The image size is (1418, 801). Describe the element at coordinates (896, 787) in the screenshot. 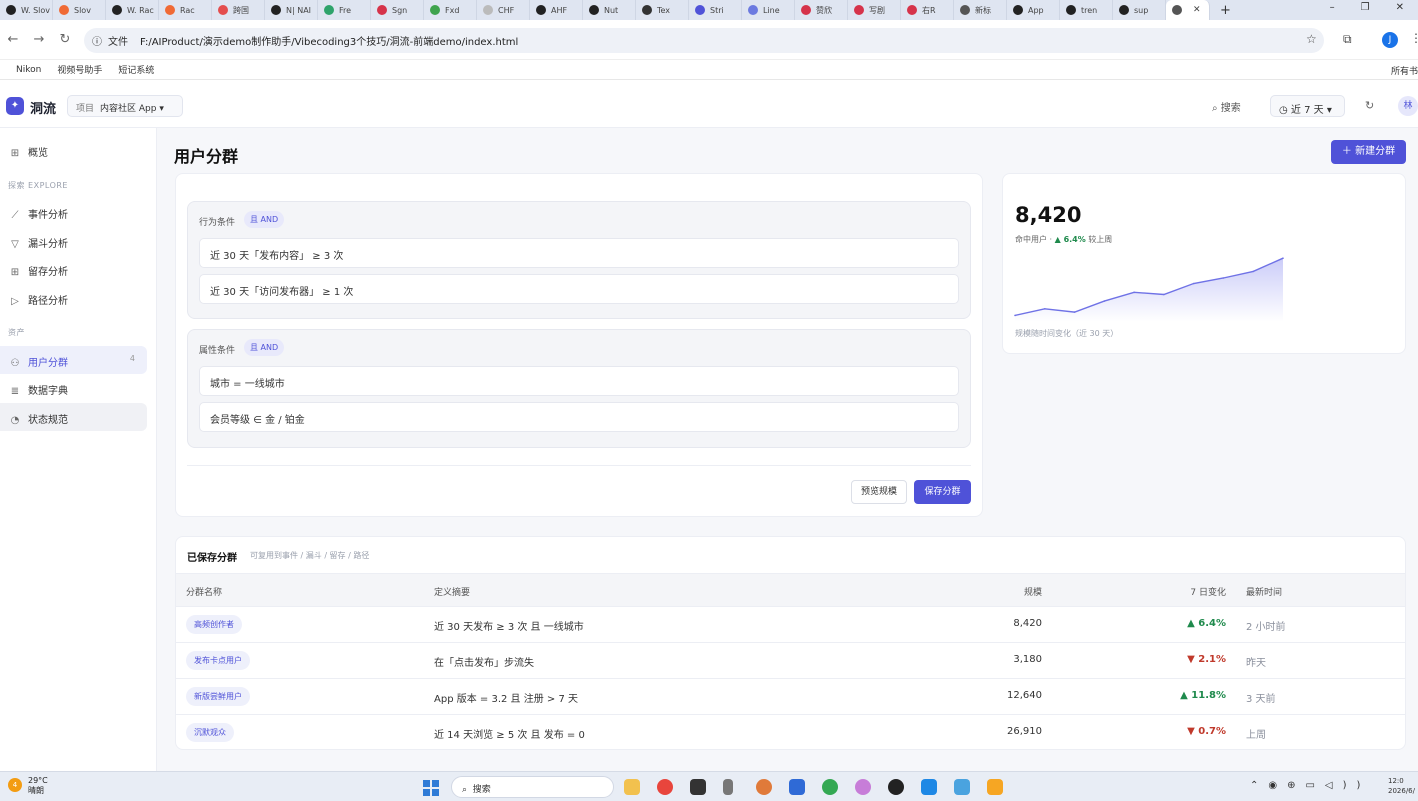

I see `panda-app-icon` at that location.